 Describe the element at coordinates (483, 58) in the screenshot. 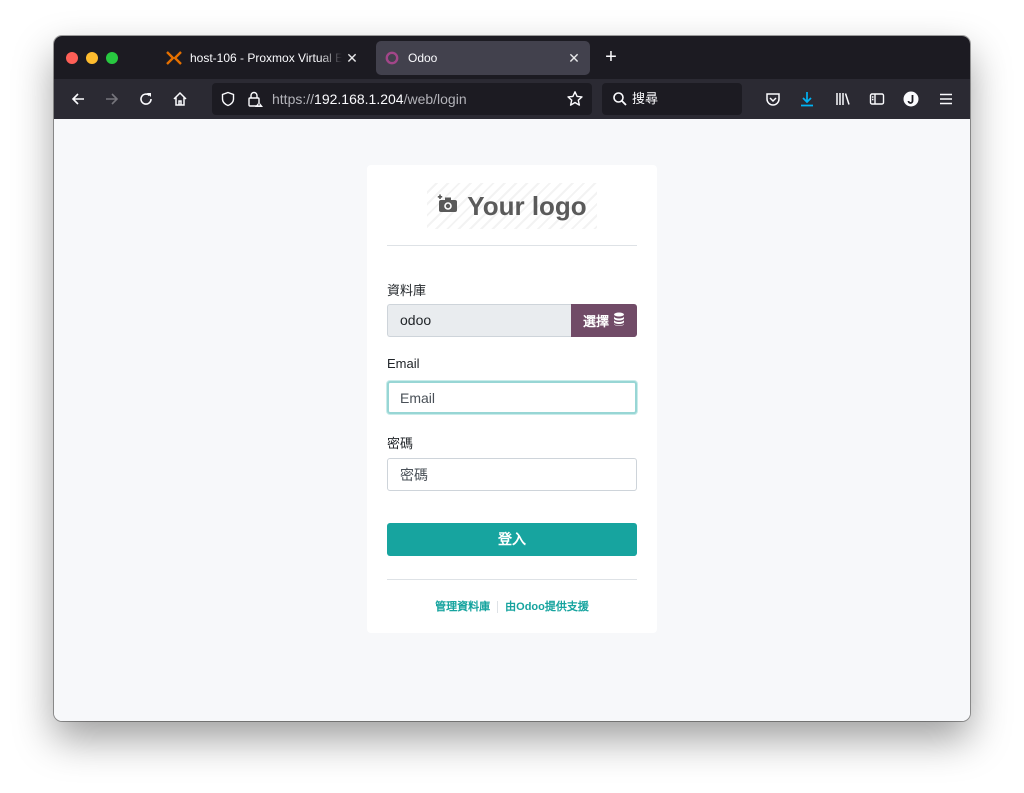

I see `tab-odoo: Odoo ✕` at that location.